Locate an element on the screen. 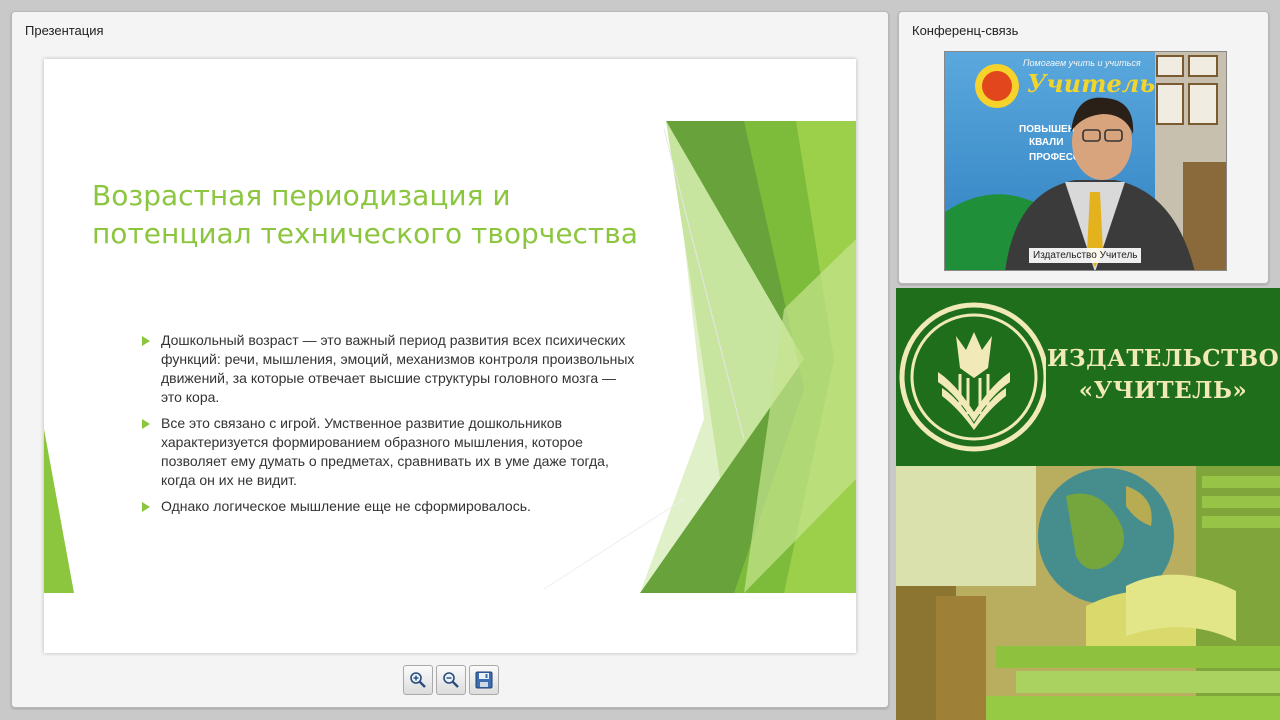 The image size is (1280, 720). zoom-in-icon is located at coordinates (418, 680).